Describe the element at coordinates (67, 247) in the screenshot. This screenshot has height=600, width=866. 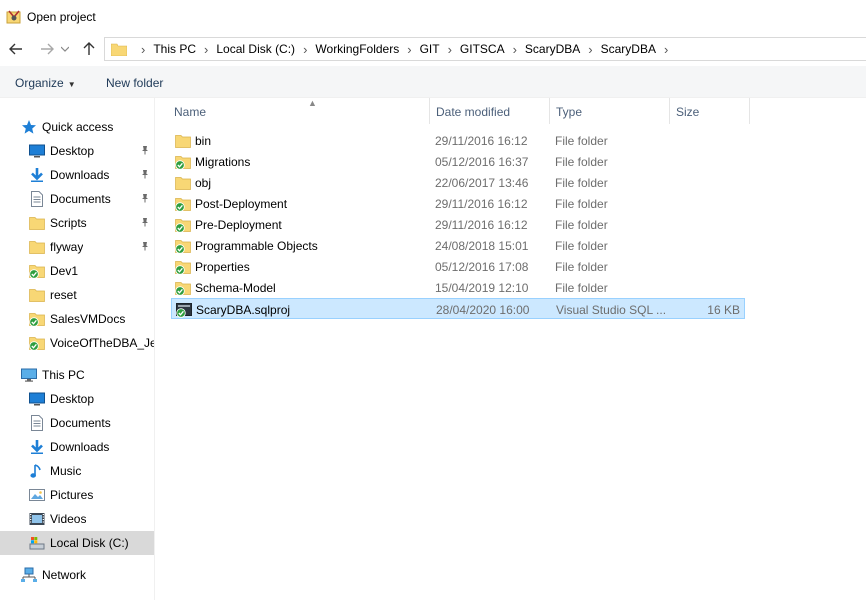
I see `nav-item-label: flyway` at that location.